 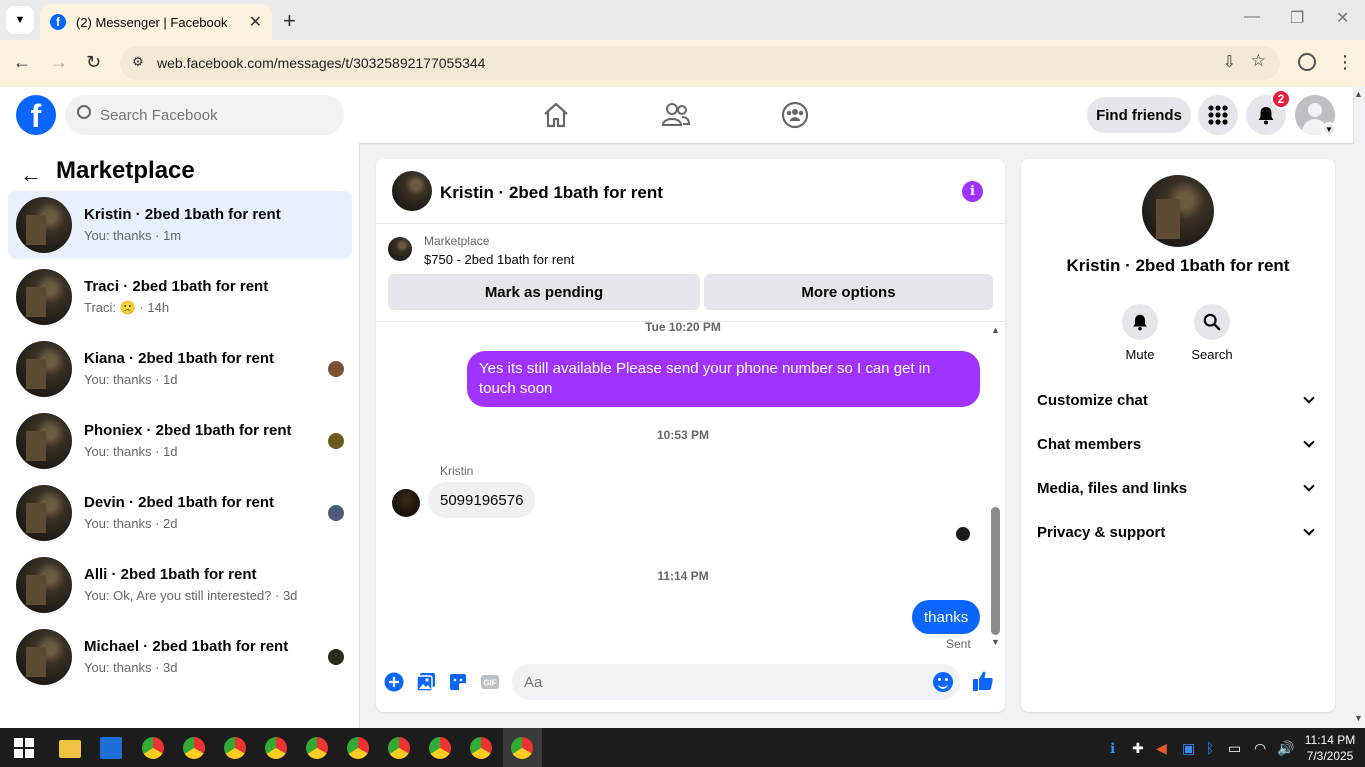 I want to click on svg-text: GIF, so click(x=489, y=683).